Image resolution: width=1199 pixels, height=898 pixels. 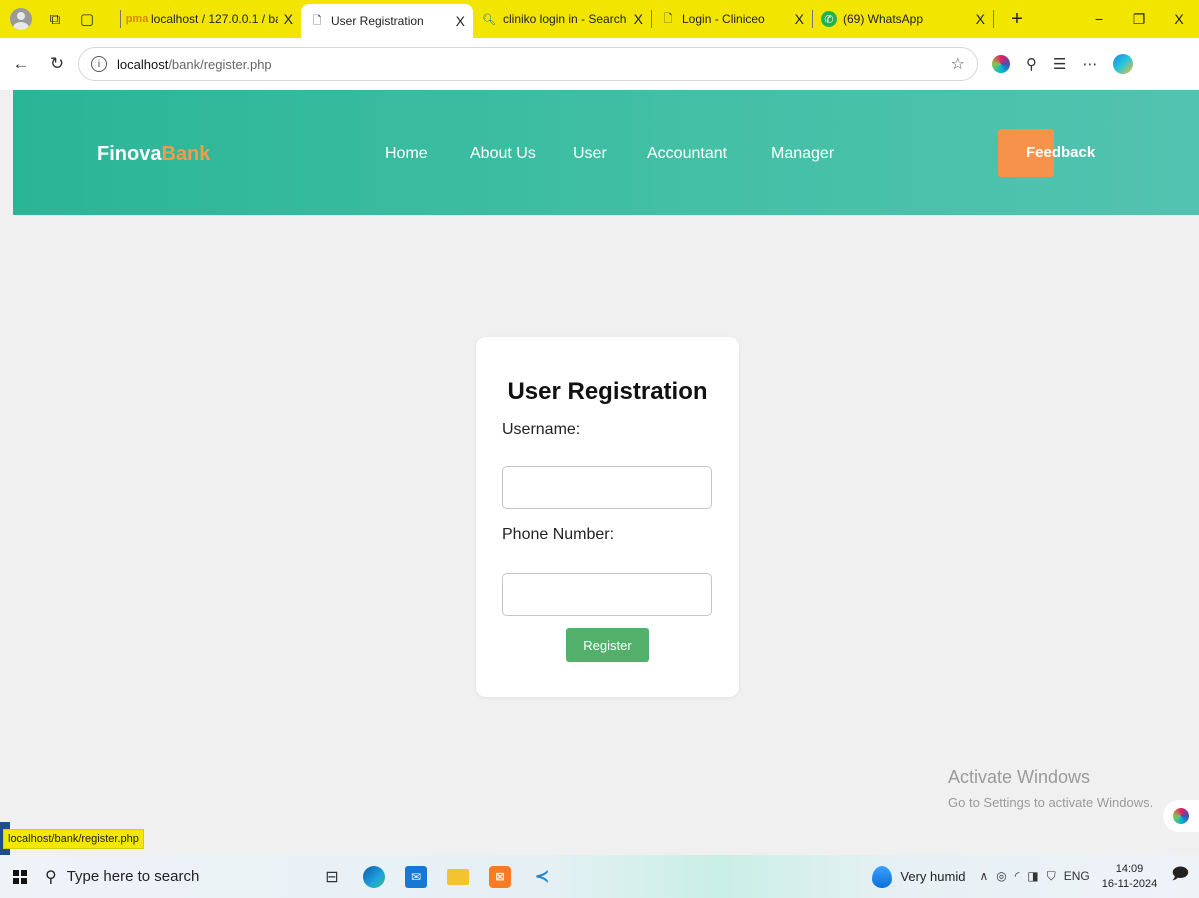 I want to click on nav-link-user: User, so click(x=590, y=154).